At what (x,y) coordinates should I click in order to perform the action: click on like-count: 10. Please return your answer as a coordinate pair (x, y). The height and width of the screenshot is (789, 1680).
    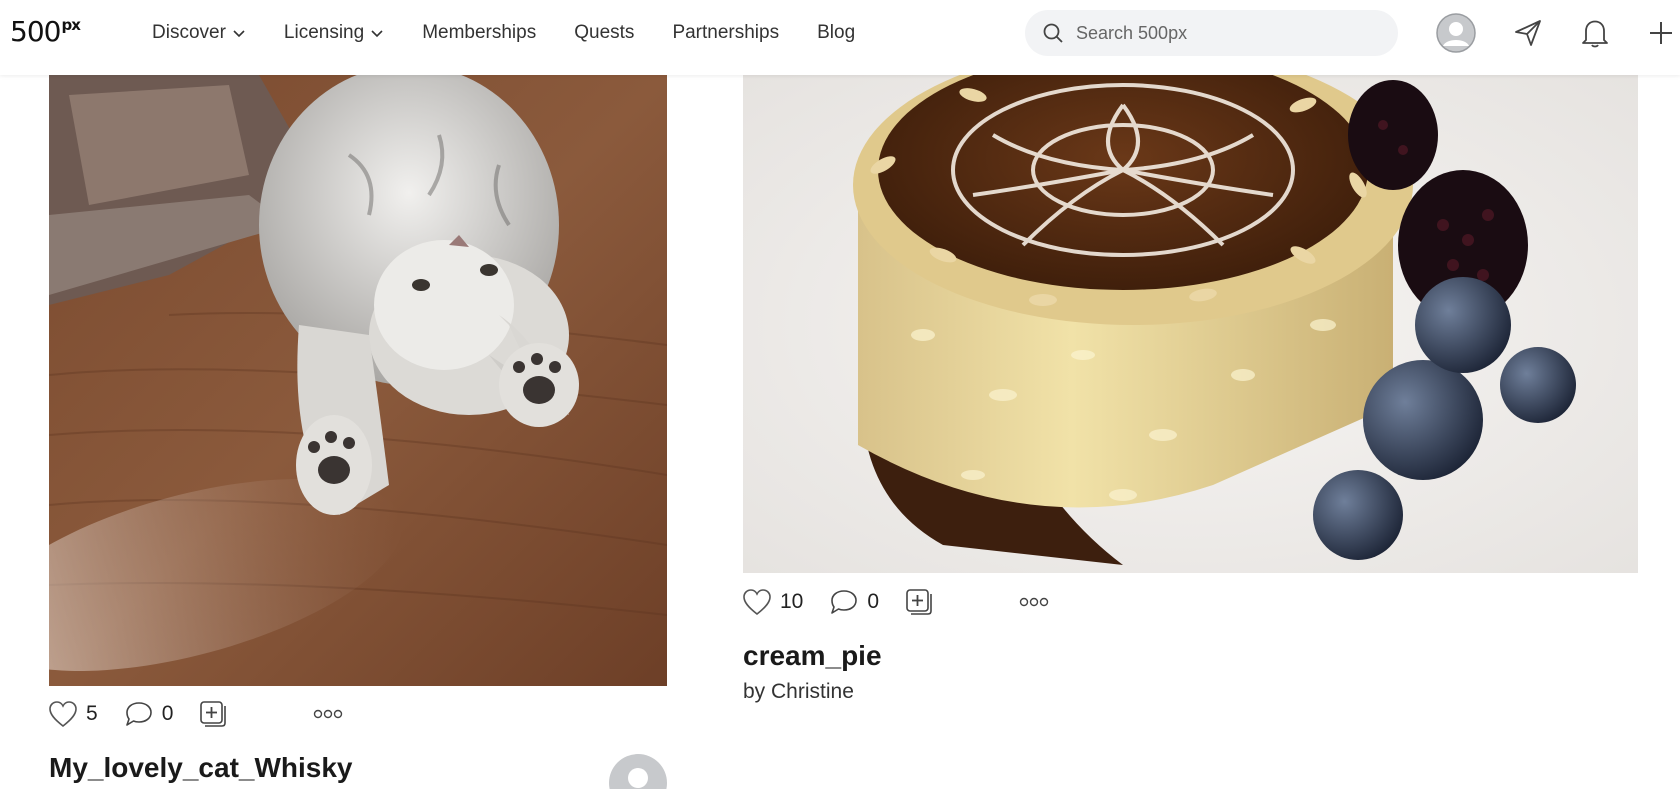
    Looking at the image, I should click on (792, 601).